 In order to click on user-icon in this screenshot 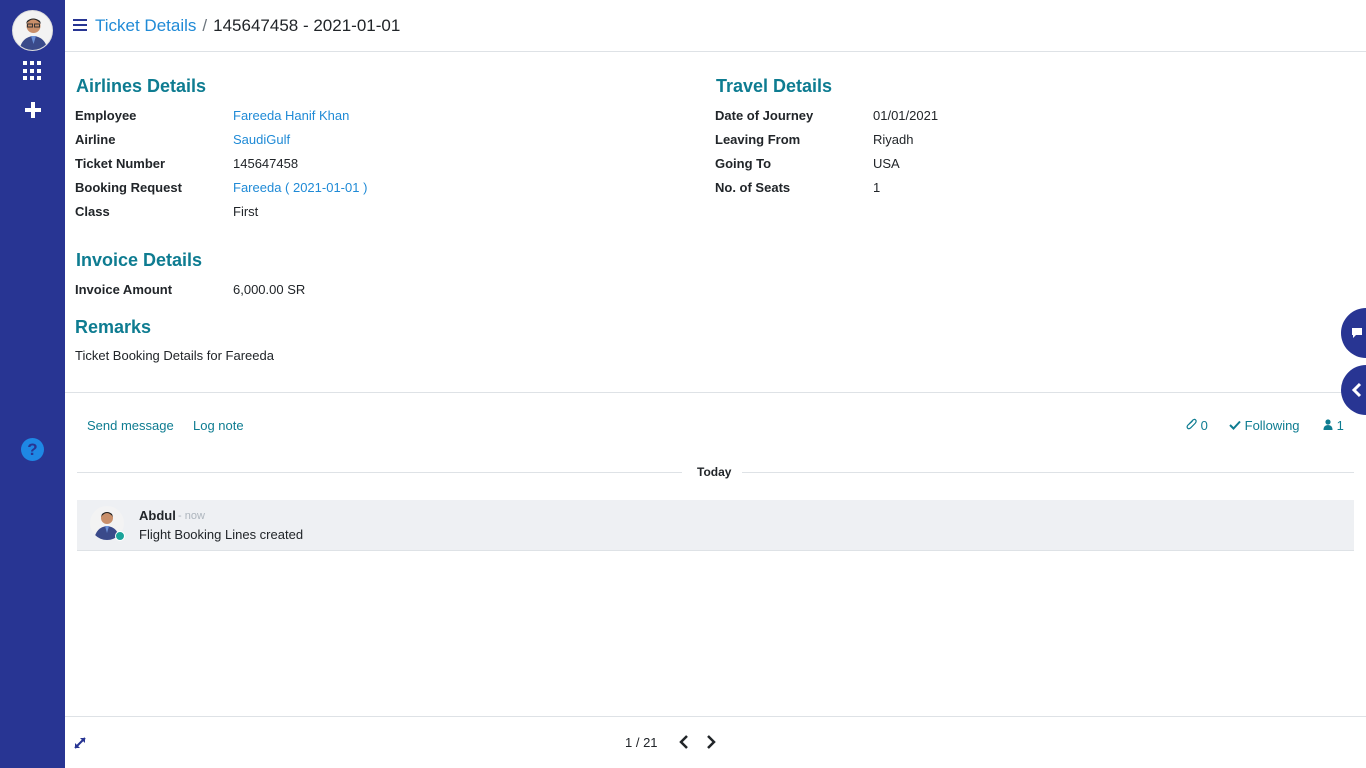, I will do `click(1328, 424)`.